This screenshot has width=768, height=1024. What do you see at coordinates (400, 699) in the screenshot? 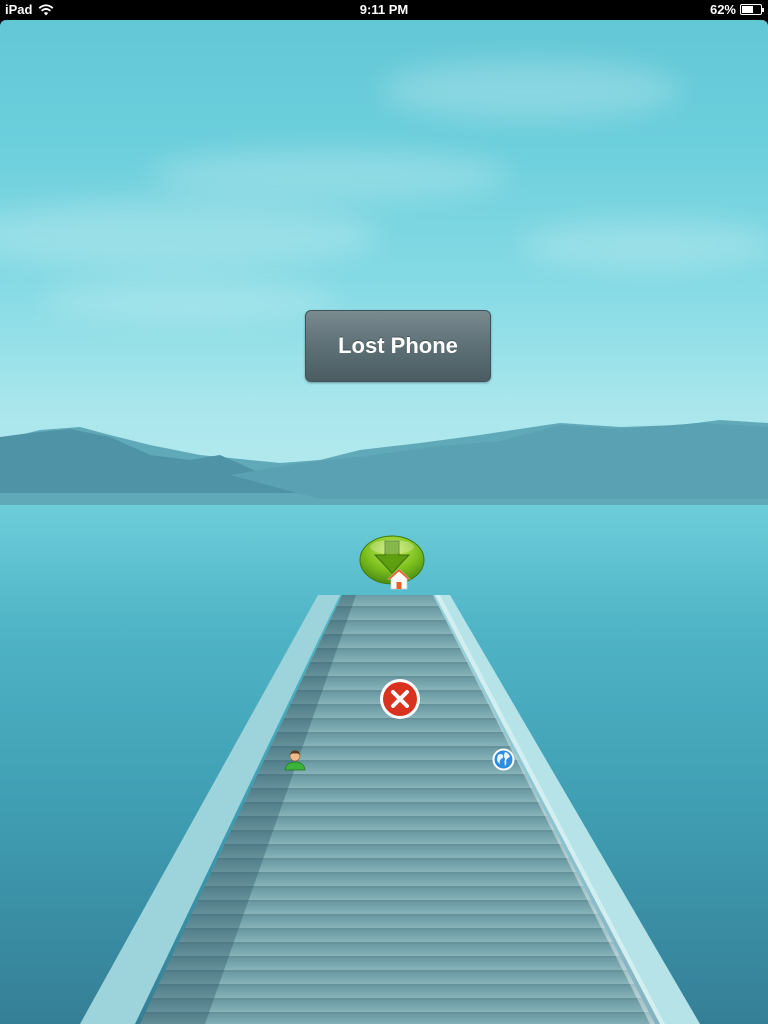
I see `close-icon` at bounding box center [400, 699].